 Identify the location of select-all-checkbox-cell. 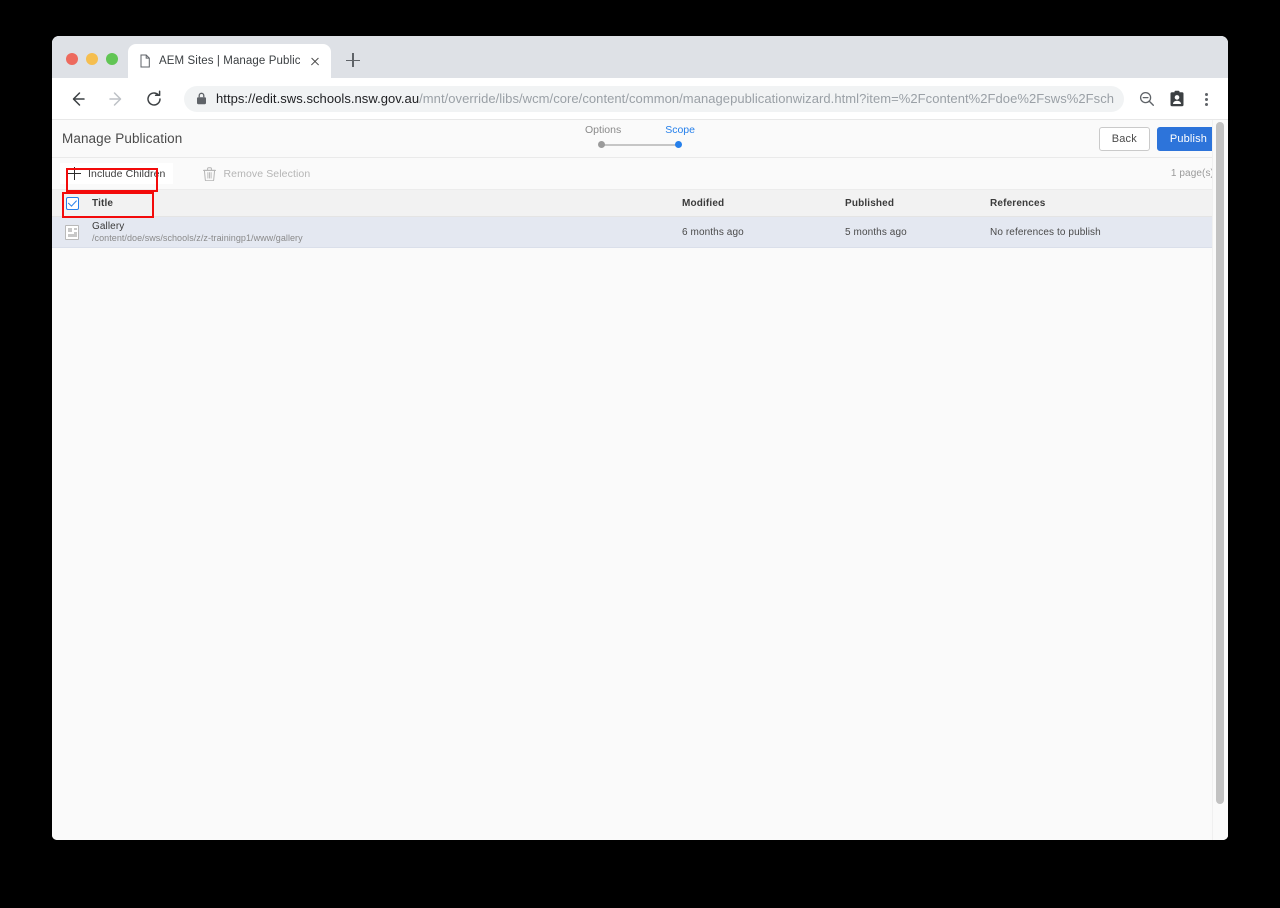
(72, 203).